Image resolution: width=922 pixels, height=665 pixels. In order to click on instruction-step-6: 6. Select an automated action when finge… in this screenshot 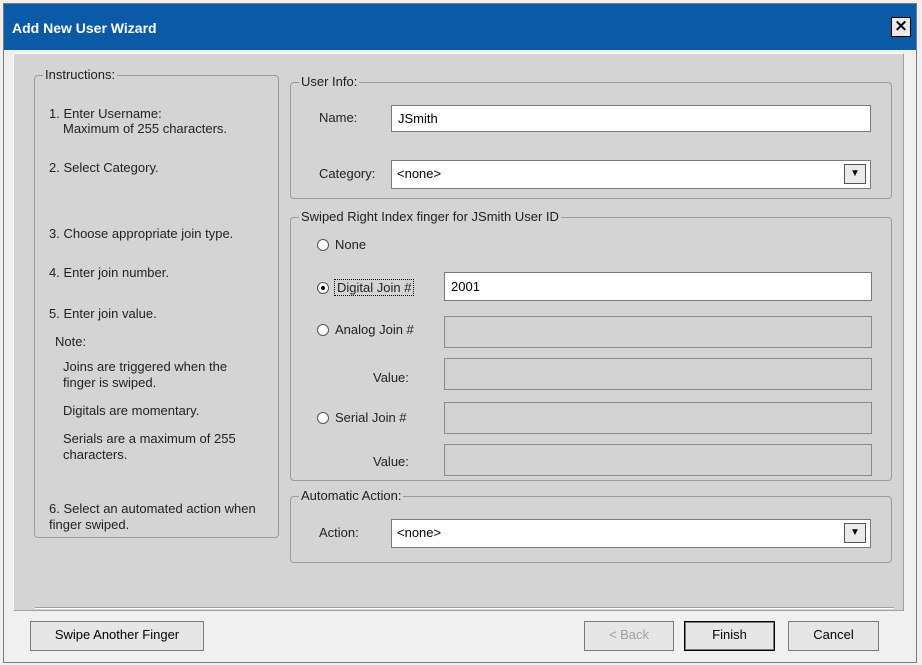, I will do `click(152, 516)`.